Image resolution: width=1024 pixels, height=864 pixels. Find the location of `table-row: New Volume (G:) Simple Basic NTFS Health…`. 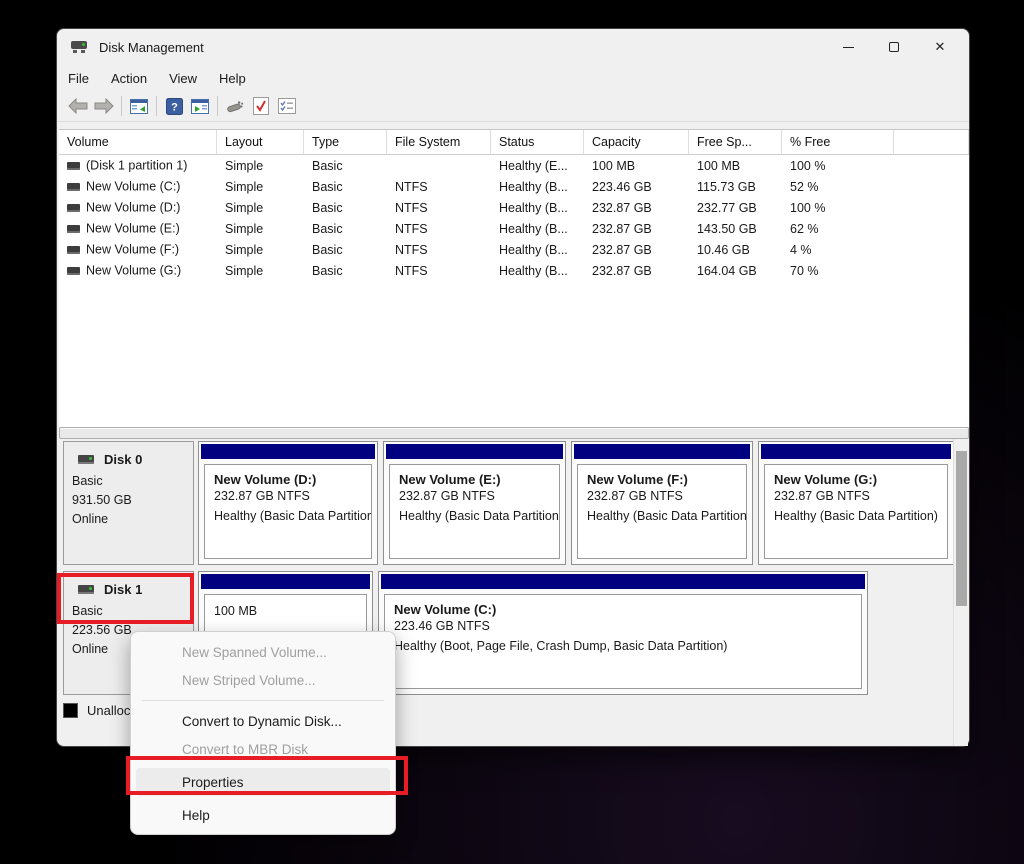

table-row: New Volume (G:) Simple Basic NTFS Health… is located at coordinates (514, 270).